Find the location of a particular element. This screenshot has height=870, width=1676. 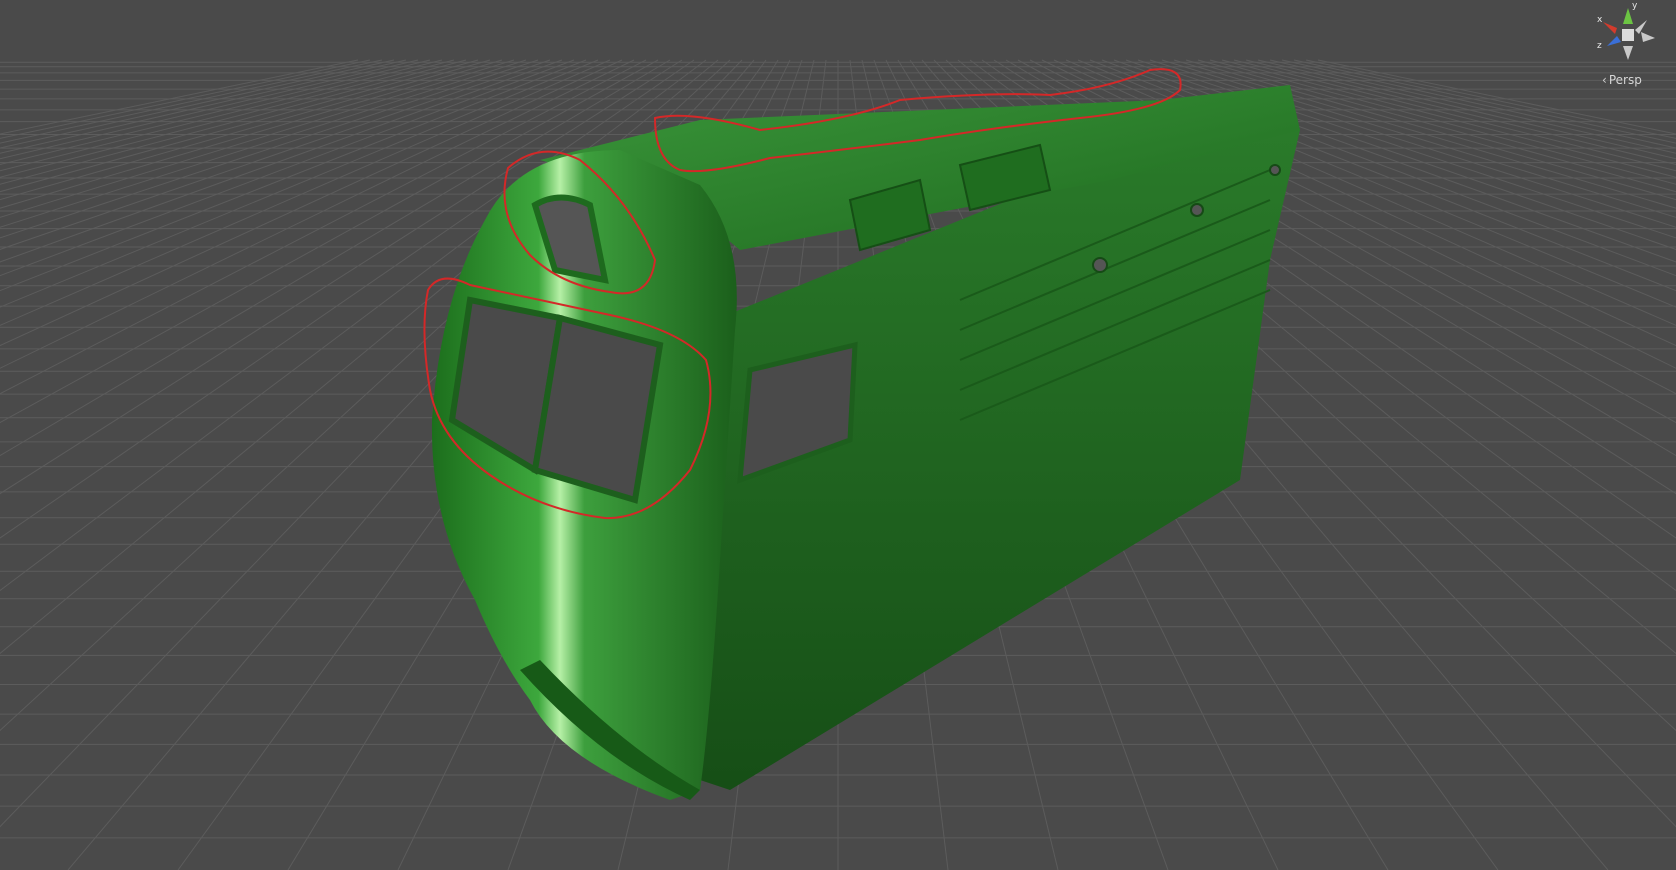

orientation-gizmo: x y z is located at coordinates (1628, 38).